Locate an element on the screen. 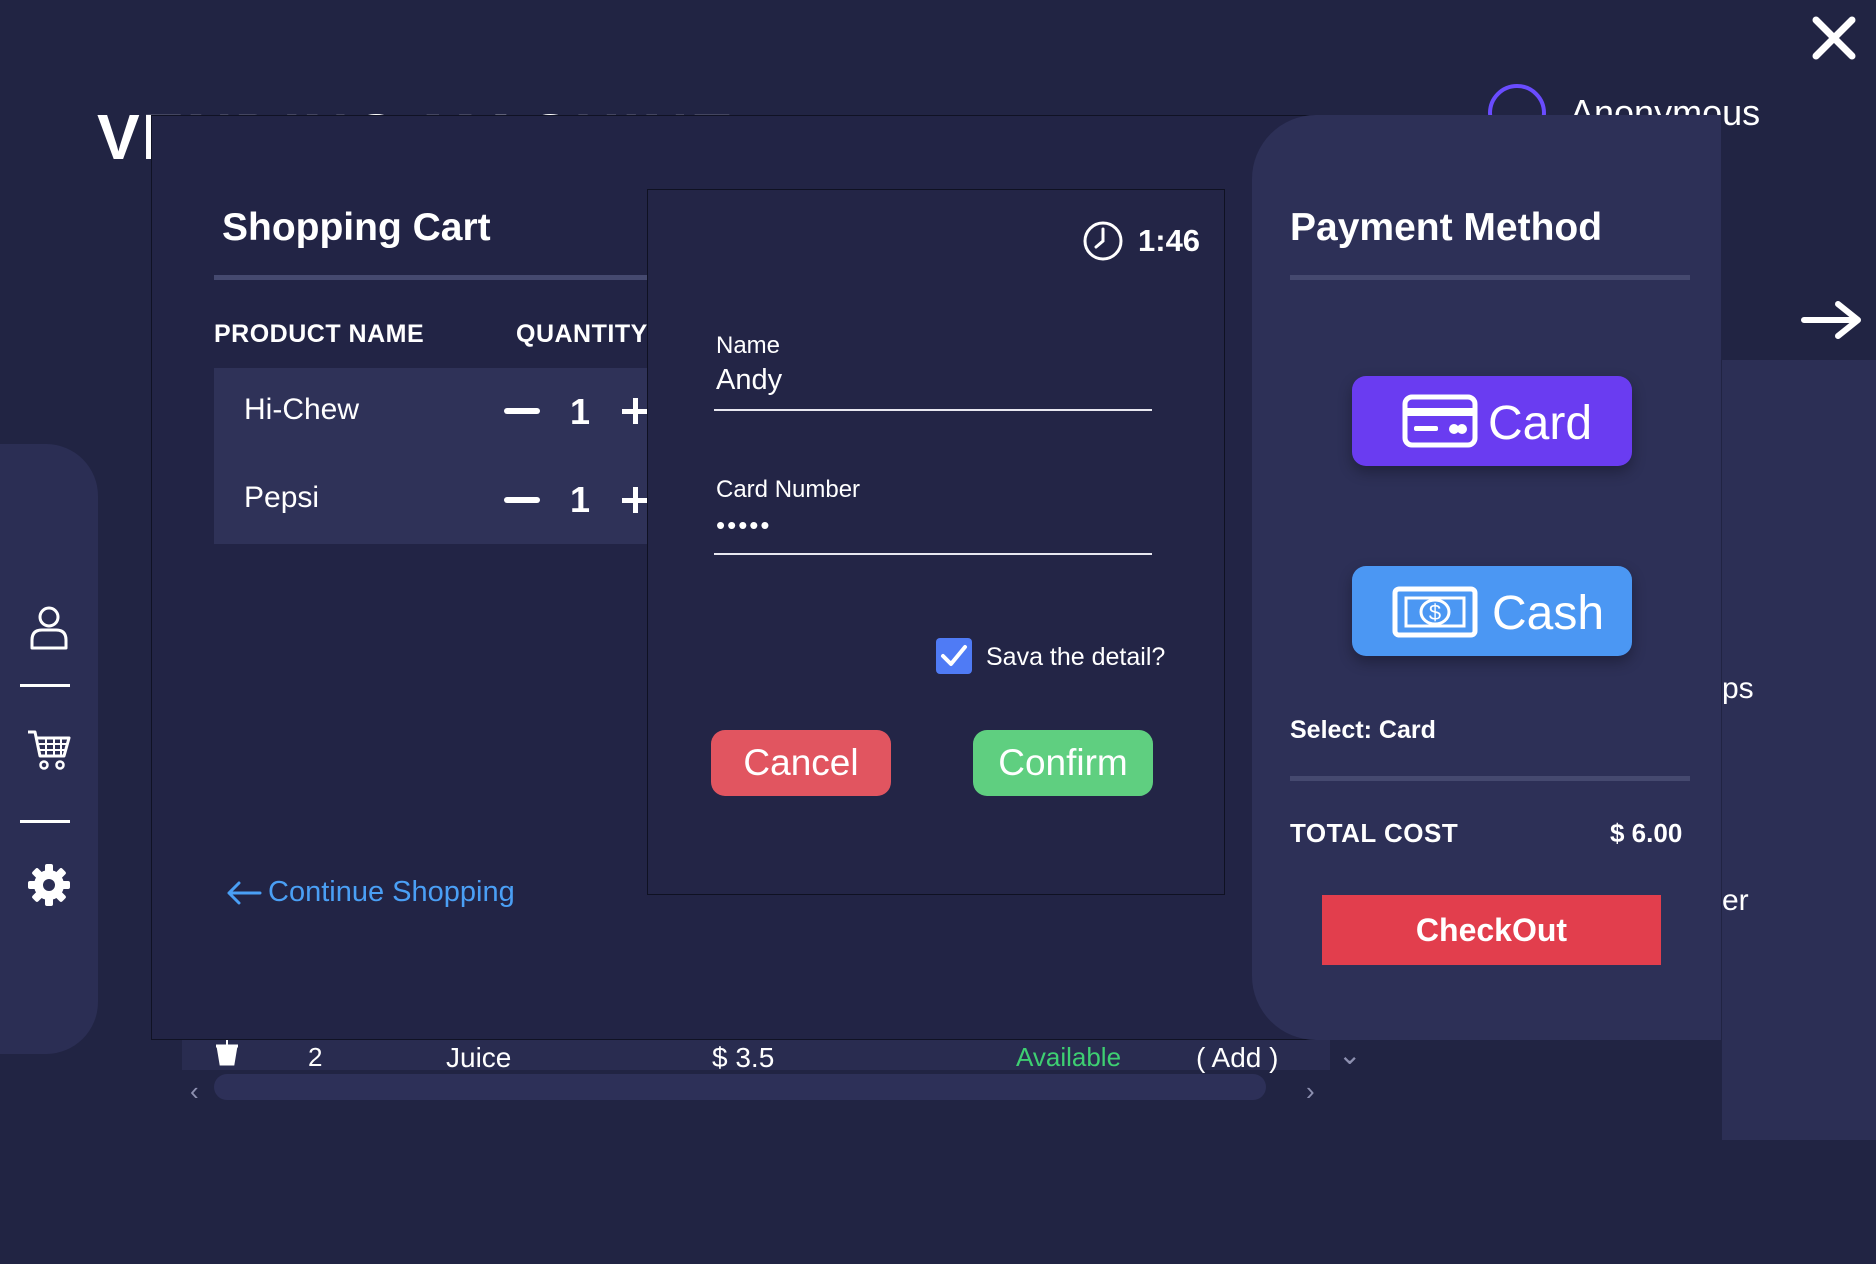 This screenshot has width=1876, height=1264. cart-icon is located at coordinates (49, 749).